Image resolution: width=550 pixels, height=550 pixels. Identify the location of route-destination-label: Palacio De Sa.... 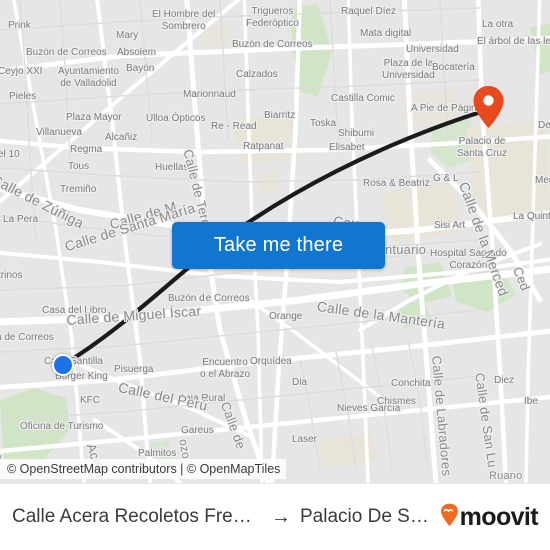
(366, 516).